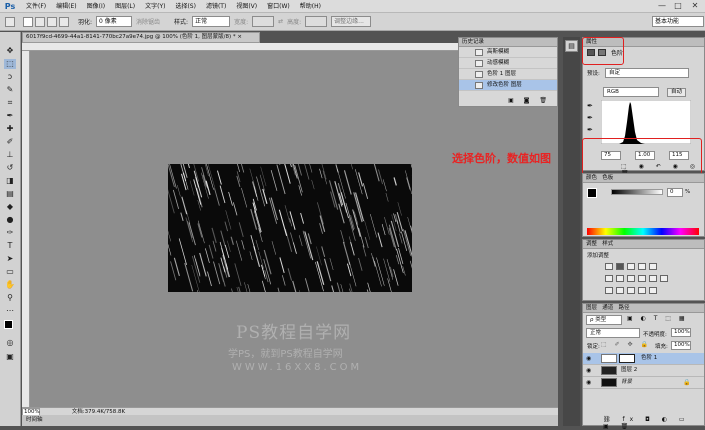 The width and height of the screenshot is (705, 430). What do you see at coordinates (508, 85) in the screenshot?
I see `history-item-selected: 修改色阶 图层` at bounding box center [508, 85].